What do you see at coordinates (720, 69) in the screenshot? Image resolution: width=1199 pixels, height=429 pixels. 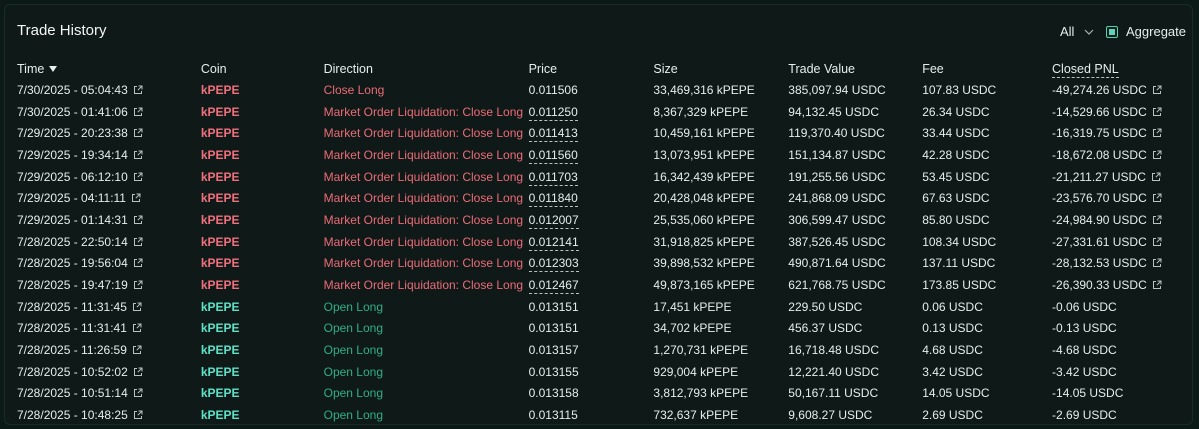 I see `column-header-size: Size` at bounding box center [720, 69].